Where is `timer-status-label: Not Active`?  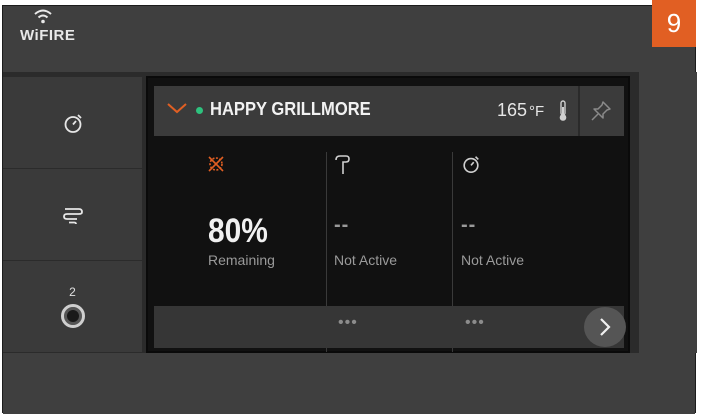 timer-status-label: Not Active is located at coordinates (493, 260).